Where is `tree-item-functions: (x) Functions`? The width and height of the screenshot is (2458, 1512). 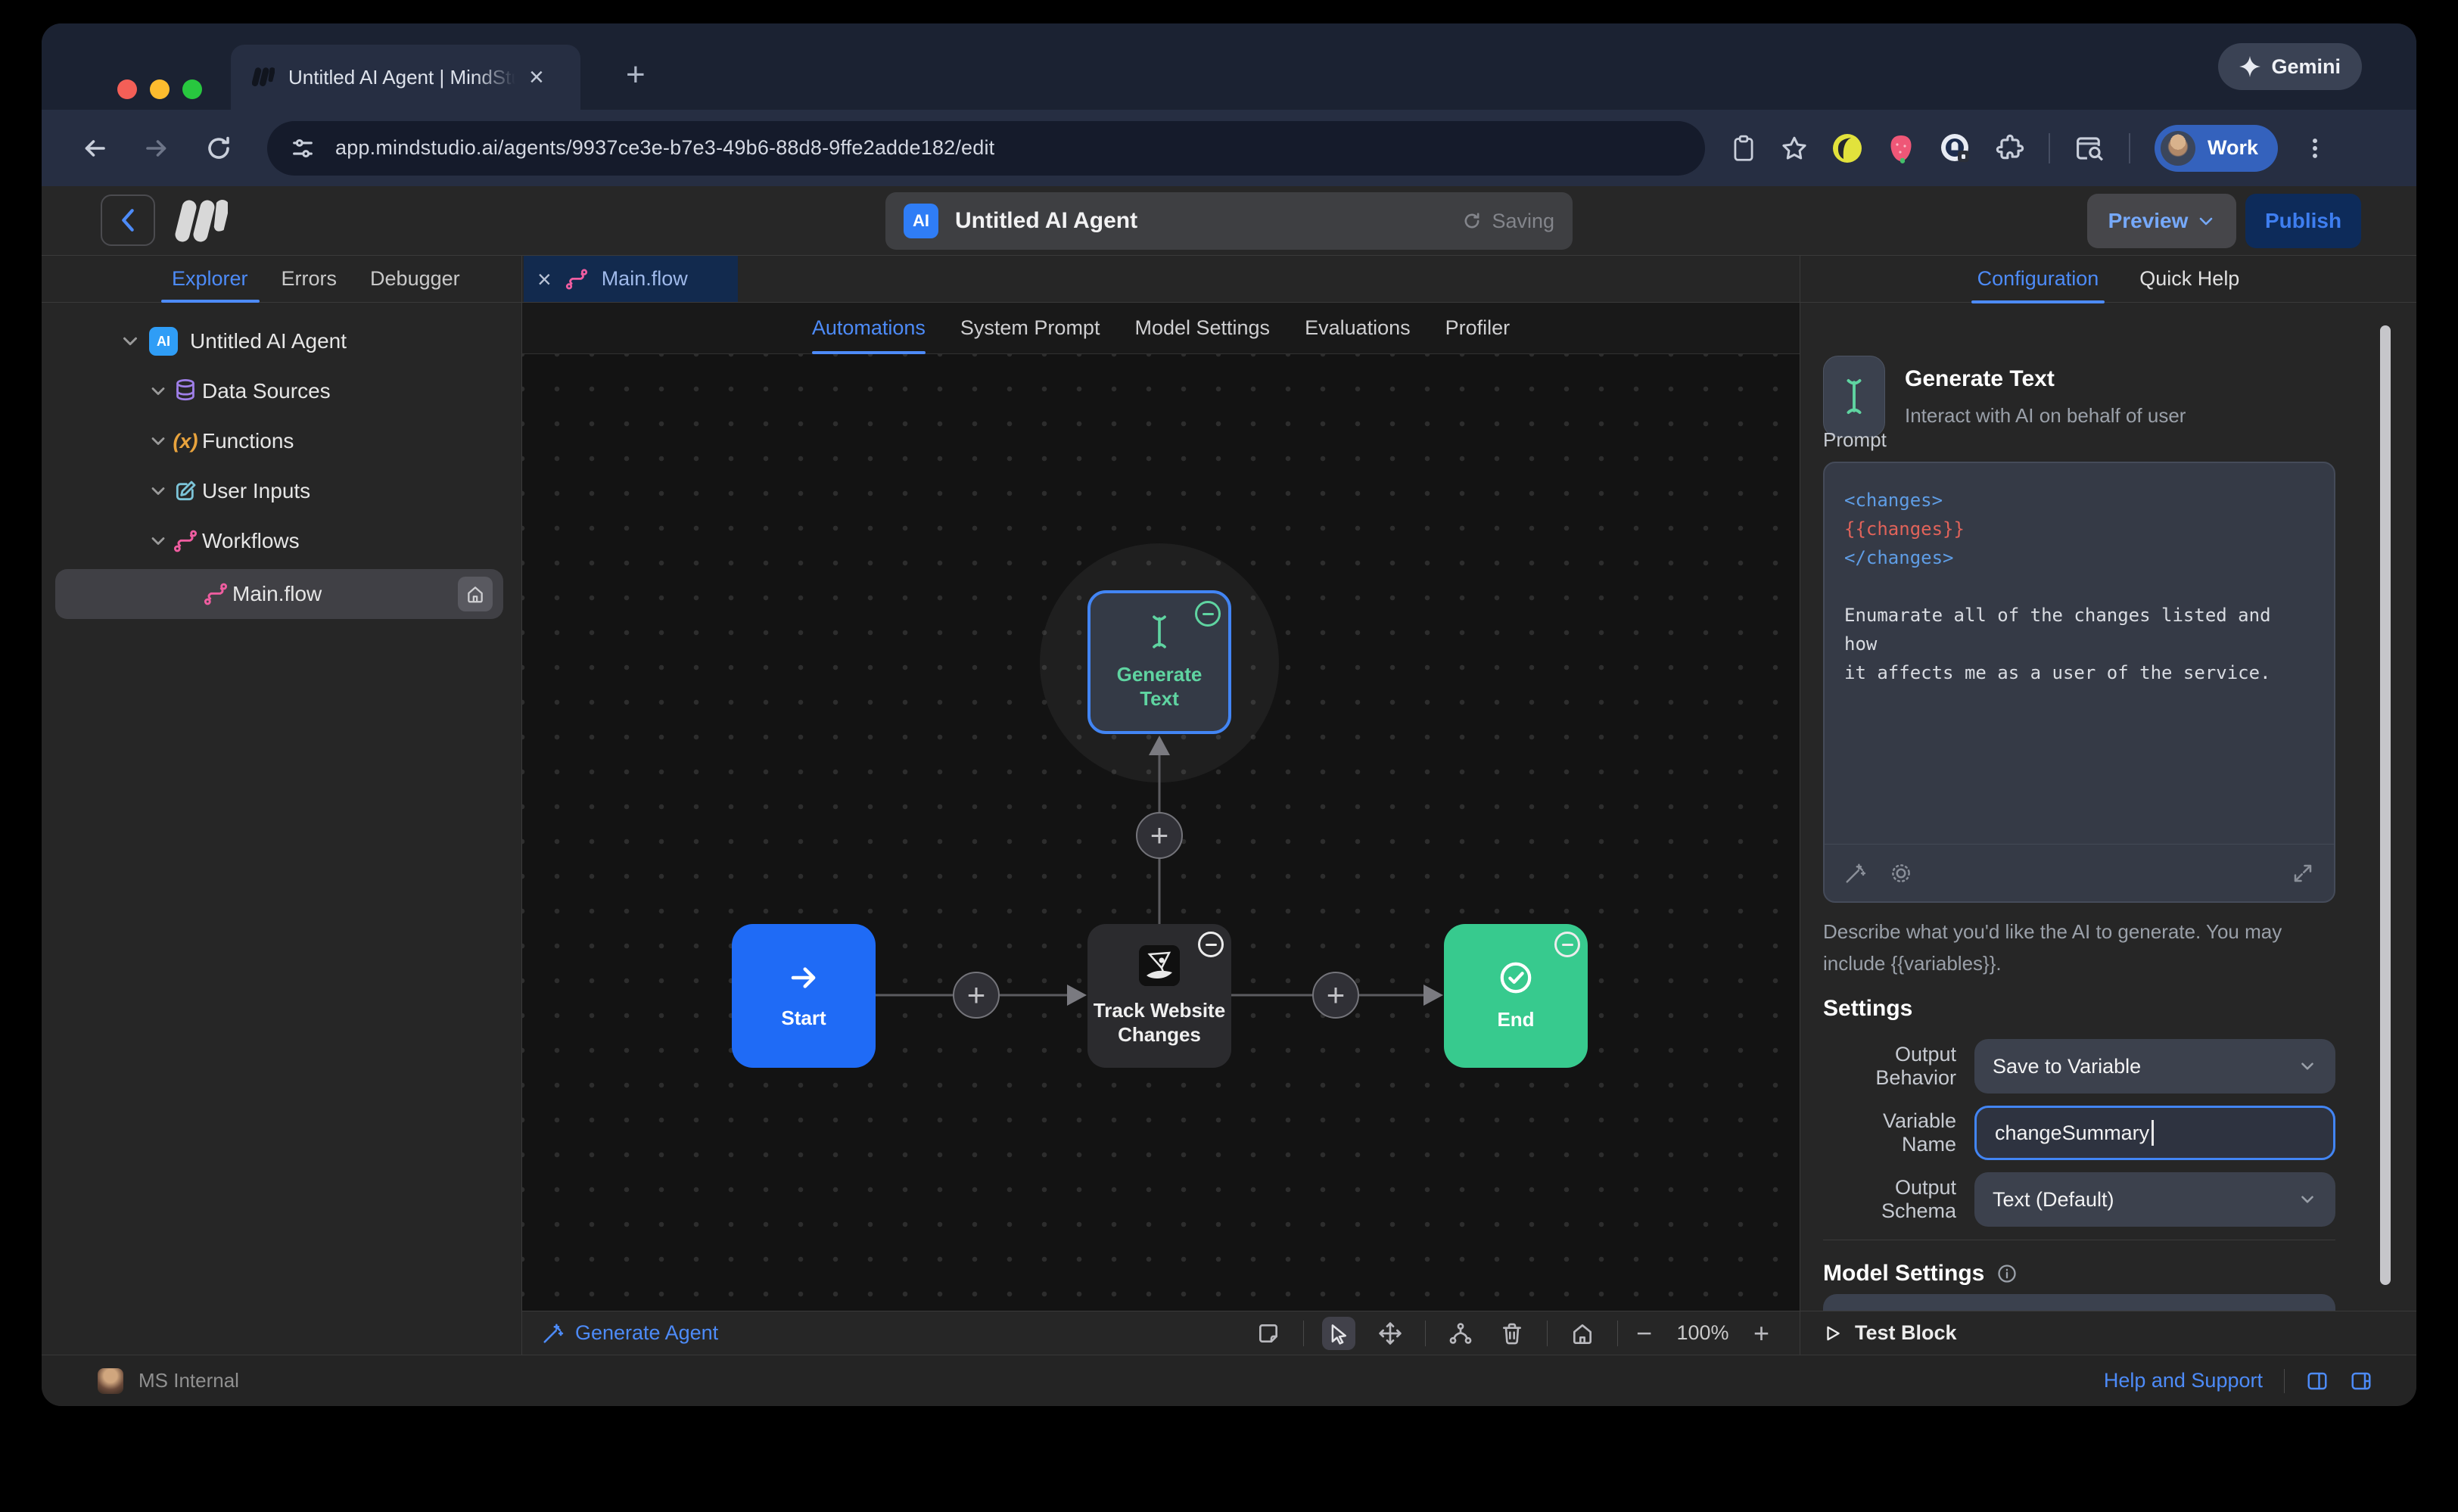 tree-item-functions: (x) Functions is located at coordinates (282, 441).